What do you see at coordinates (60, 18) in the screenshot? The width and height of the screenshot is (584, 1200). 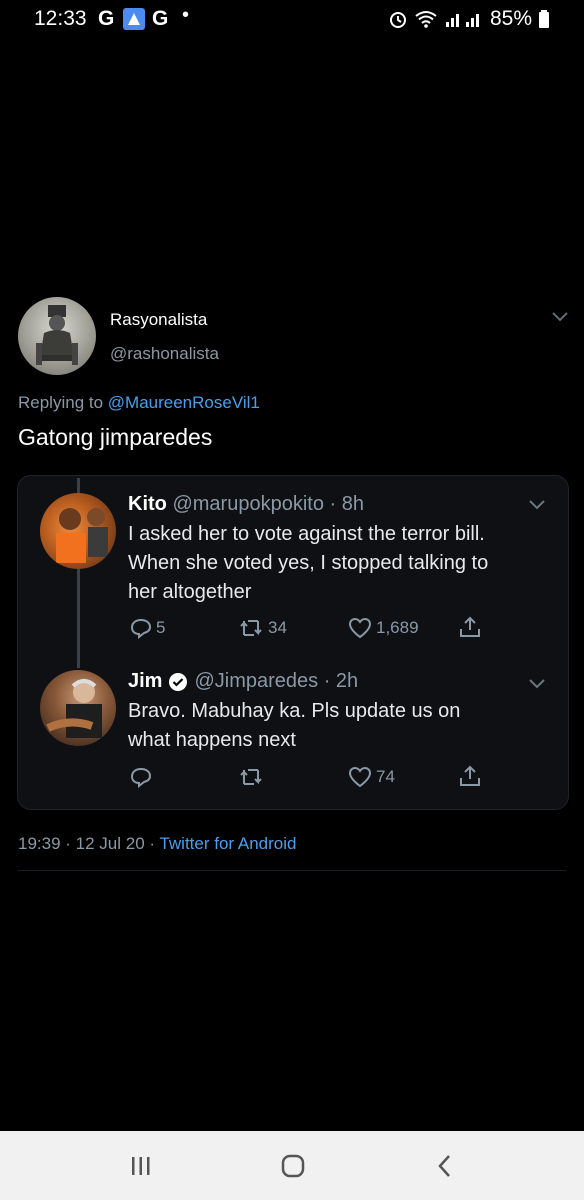 I see `status-time: 12:33` at bounding box center [60, 18].